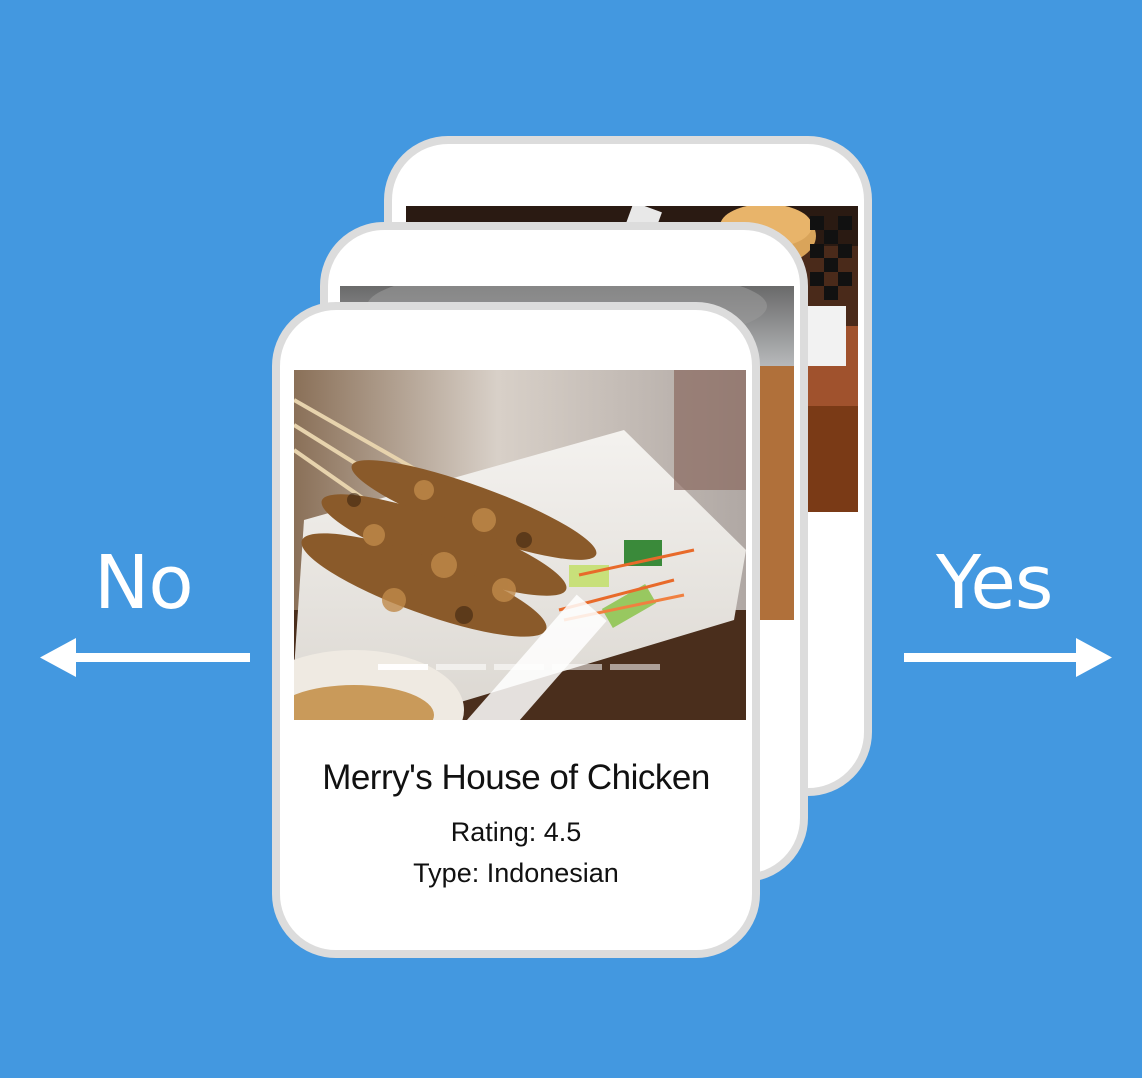  Describe the element at coordinates (719, 640) in the screenshot. I see `chevron-right-icon` at that location.